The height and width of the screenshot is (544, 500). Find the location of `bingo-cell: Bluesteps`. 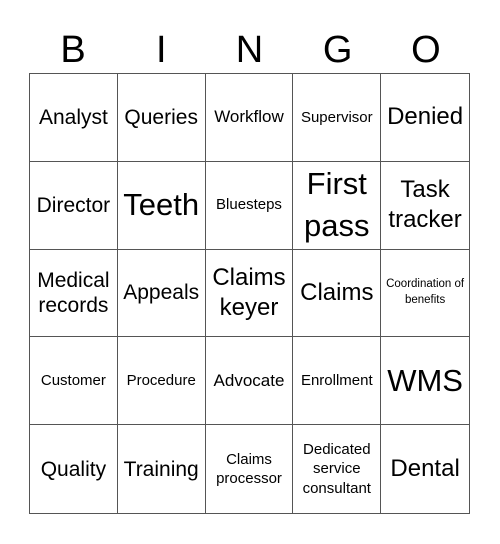

bingo-cell: Bluesteps is located at coordinates (249, 205).